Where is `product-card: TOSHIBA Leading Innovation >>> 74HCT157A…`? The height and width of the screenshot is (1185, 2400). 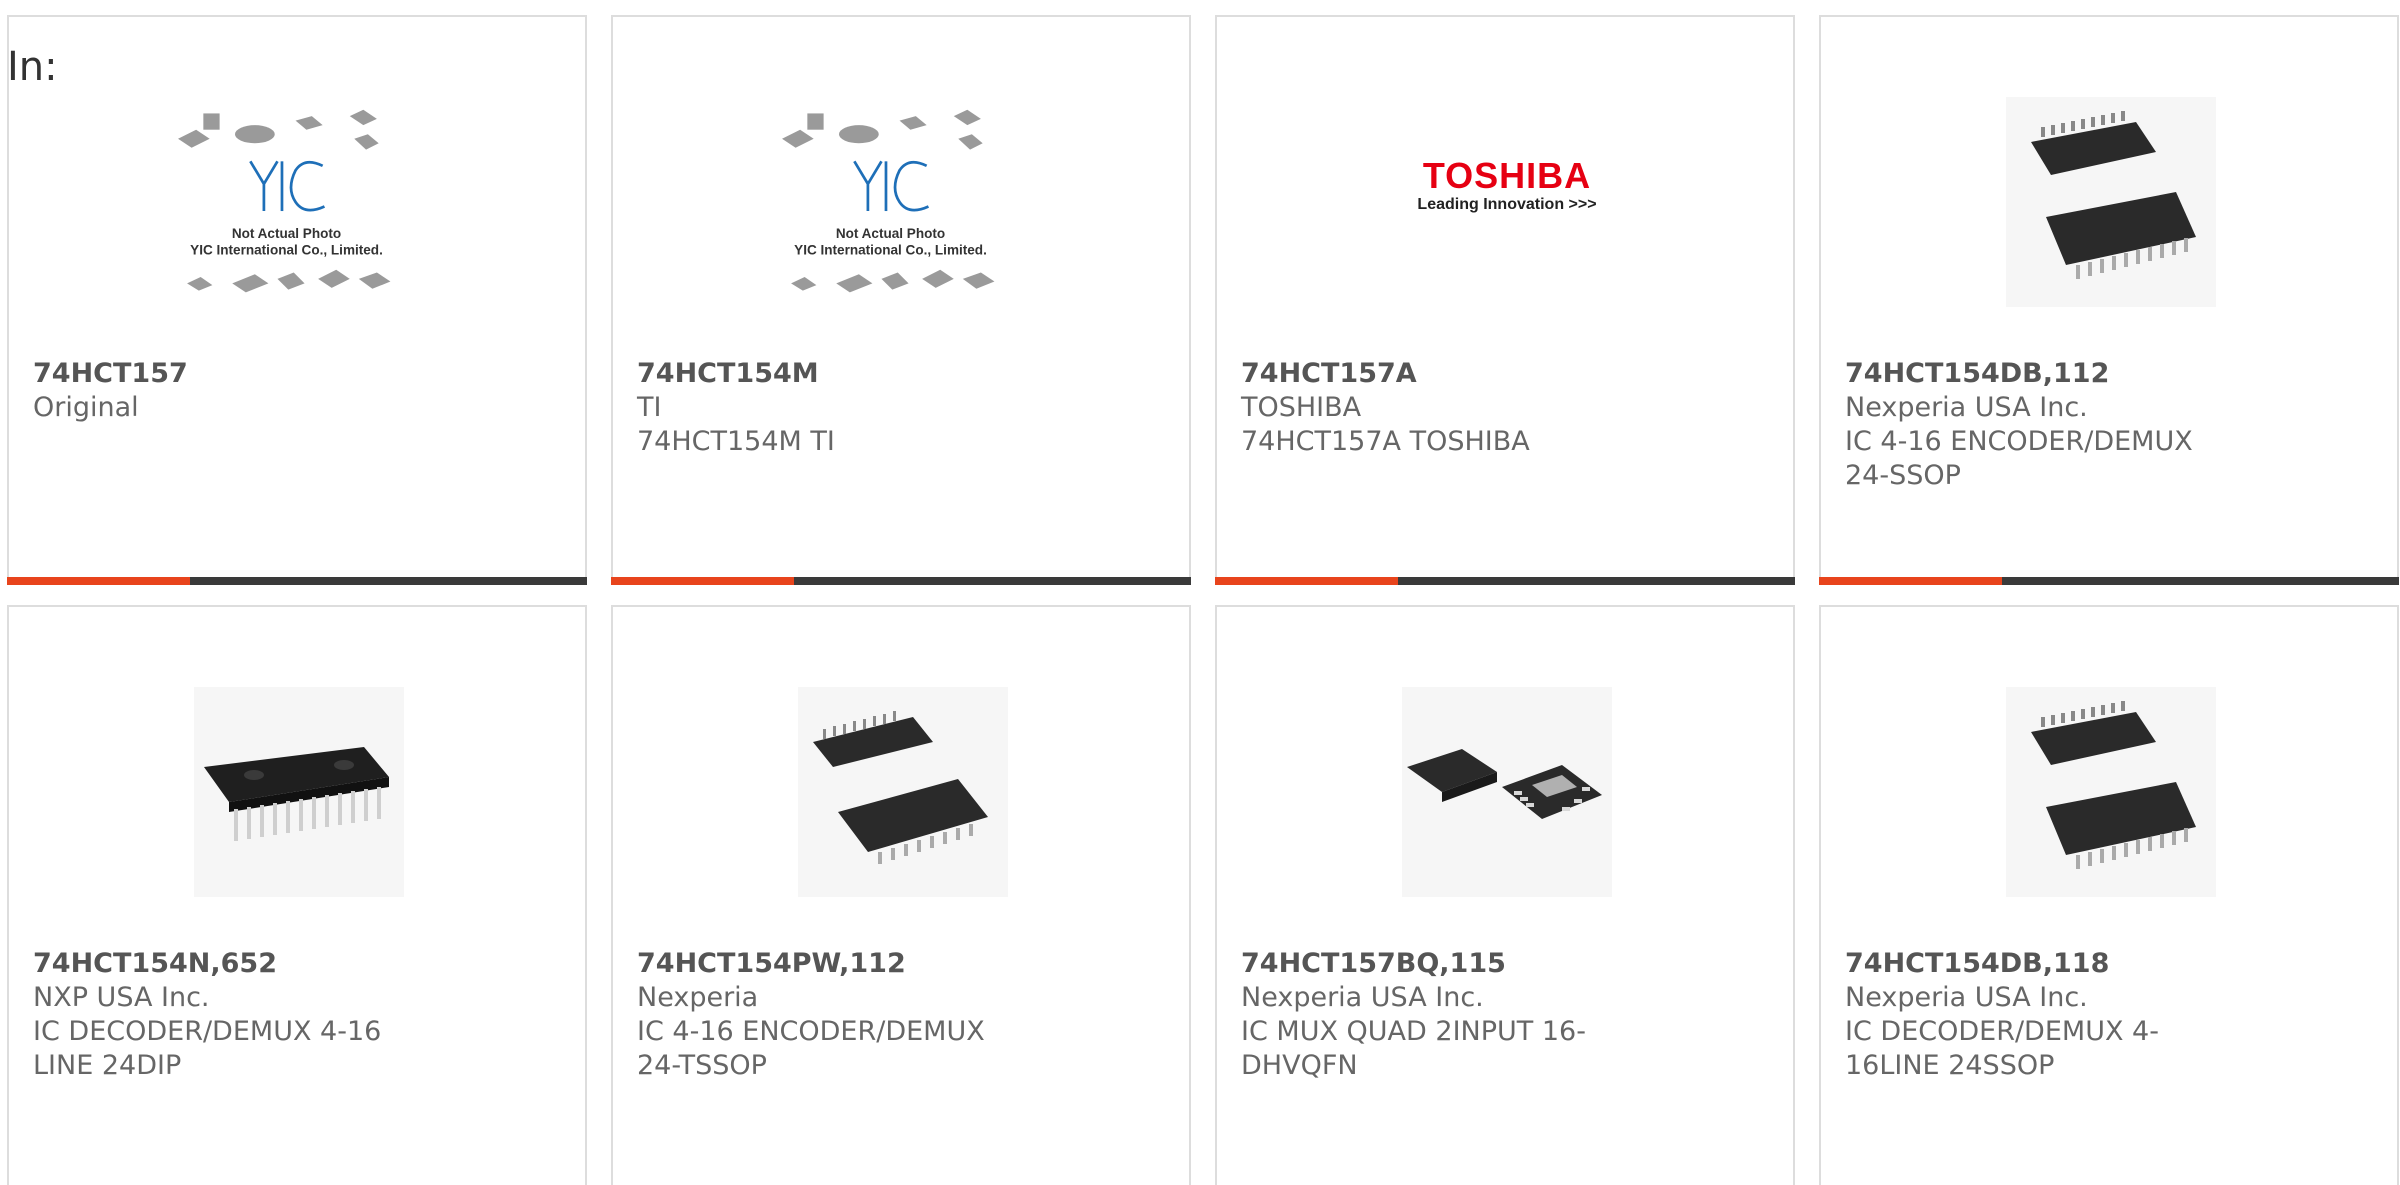
product-card: TOSHIBA Leading Innovation >>> 74HCT157A… is located at coordinates (1505, 300).